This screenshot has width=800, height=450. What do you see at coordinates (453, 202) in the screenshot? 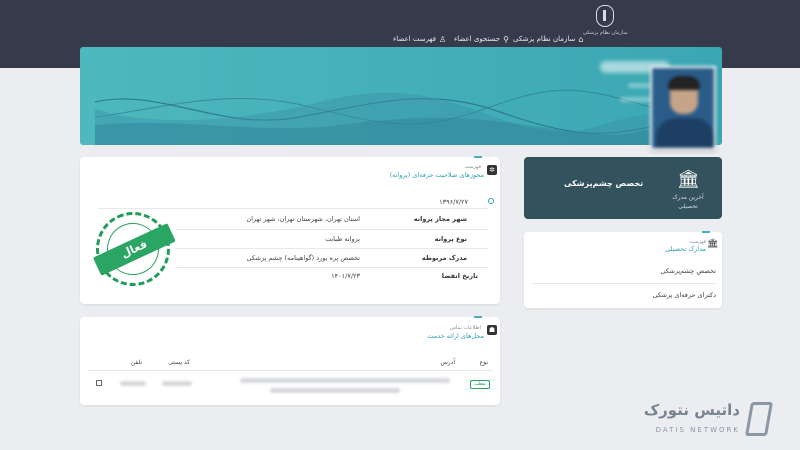
I see `license-date: ۱۳۹۶/۷/۲۷` at bounding box center [453, 202].